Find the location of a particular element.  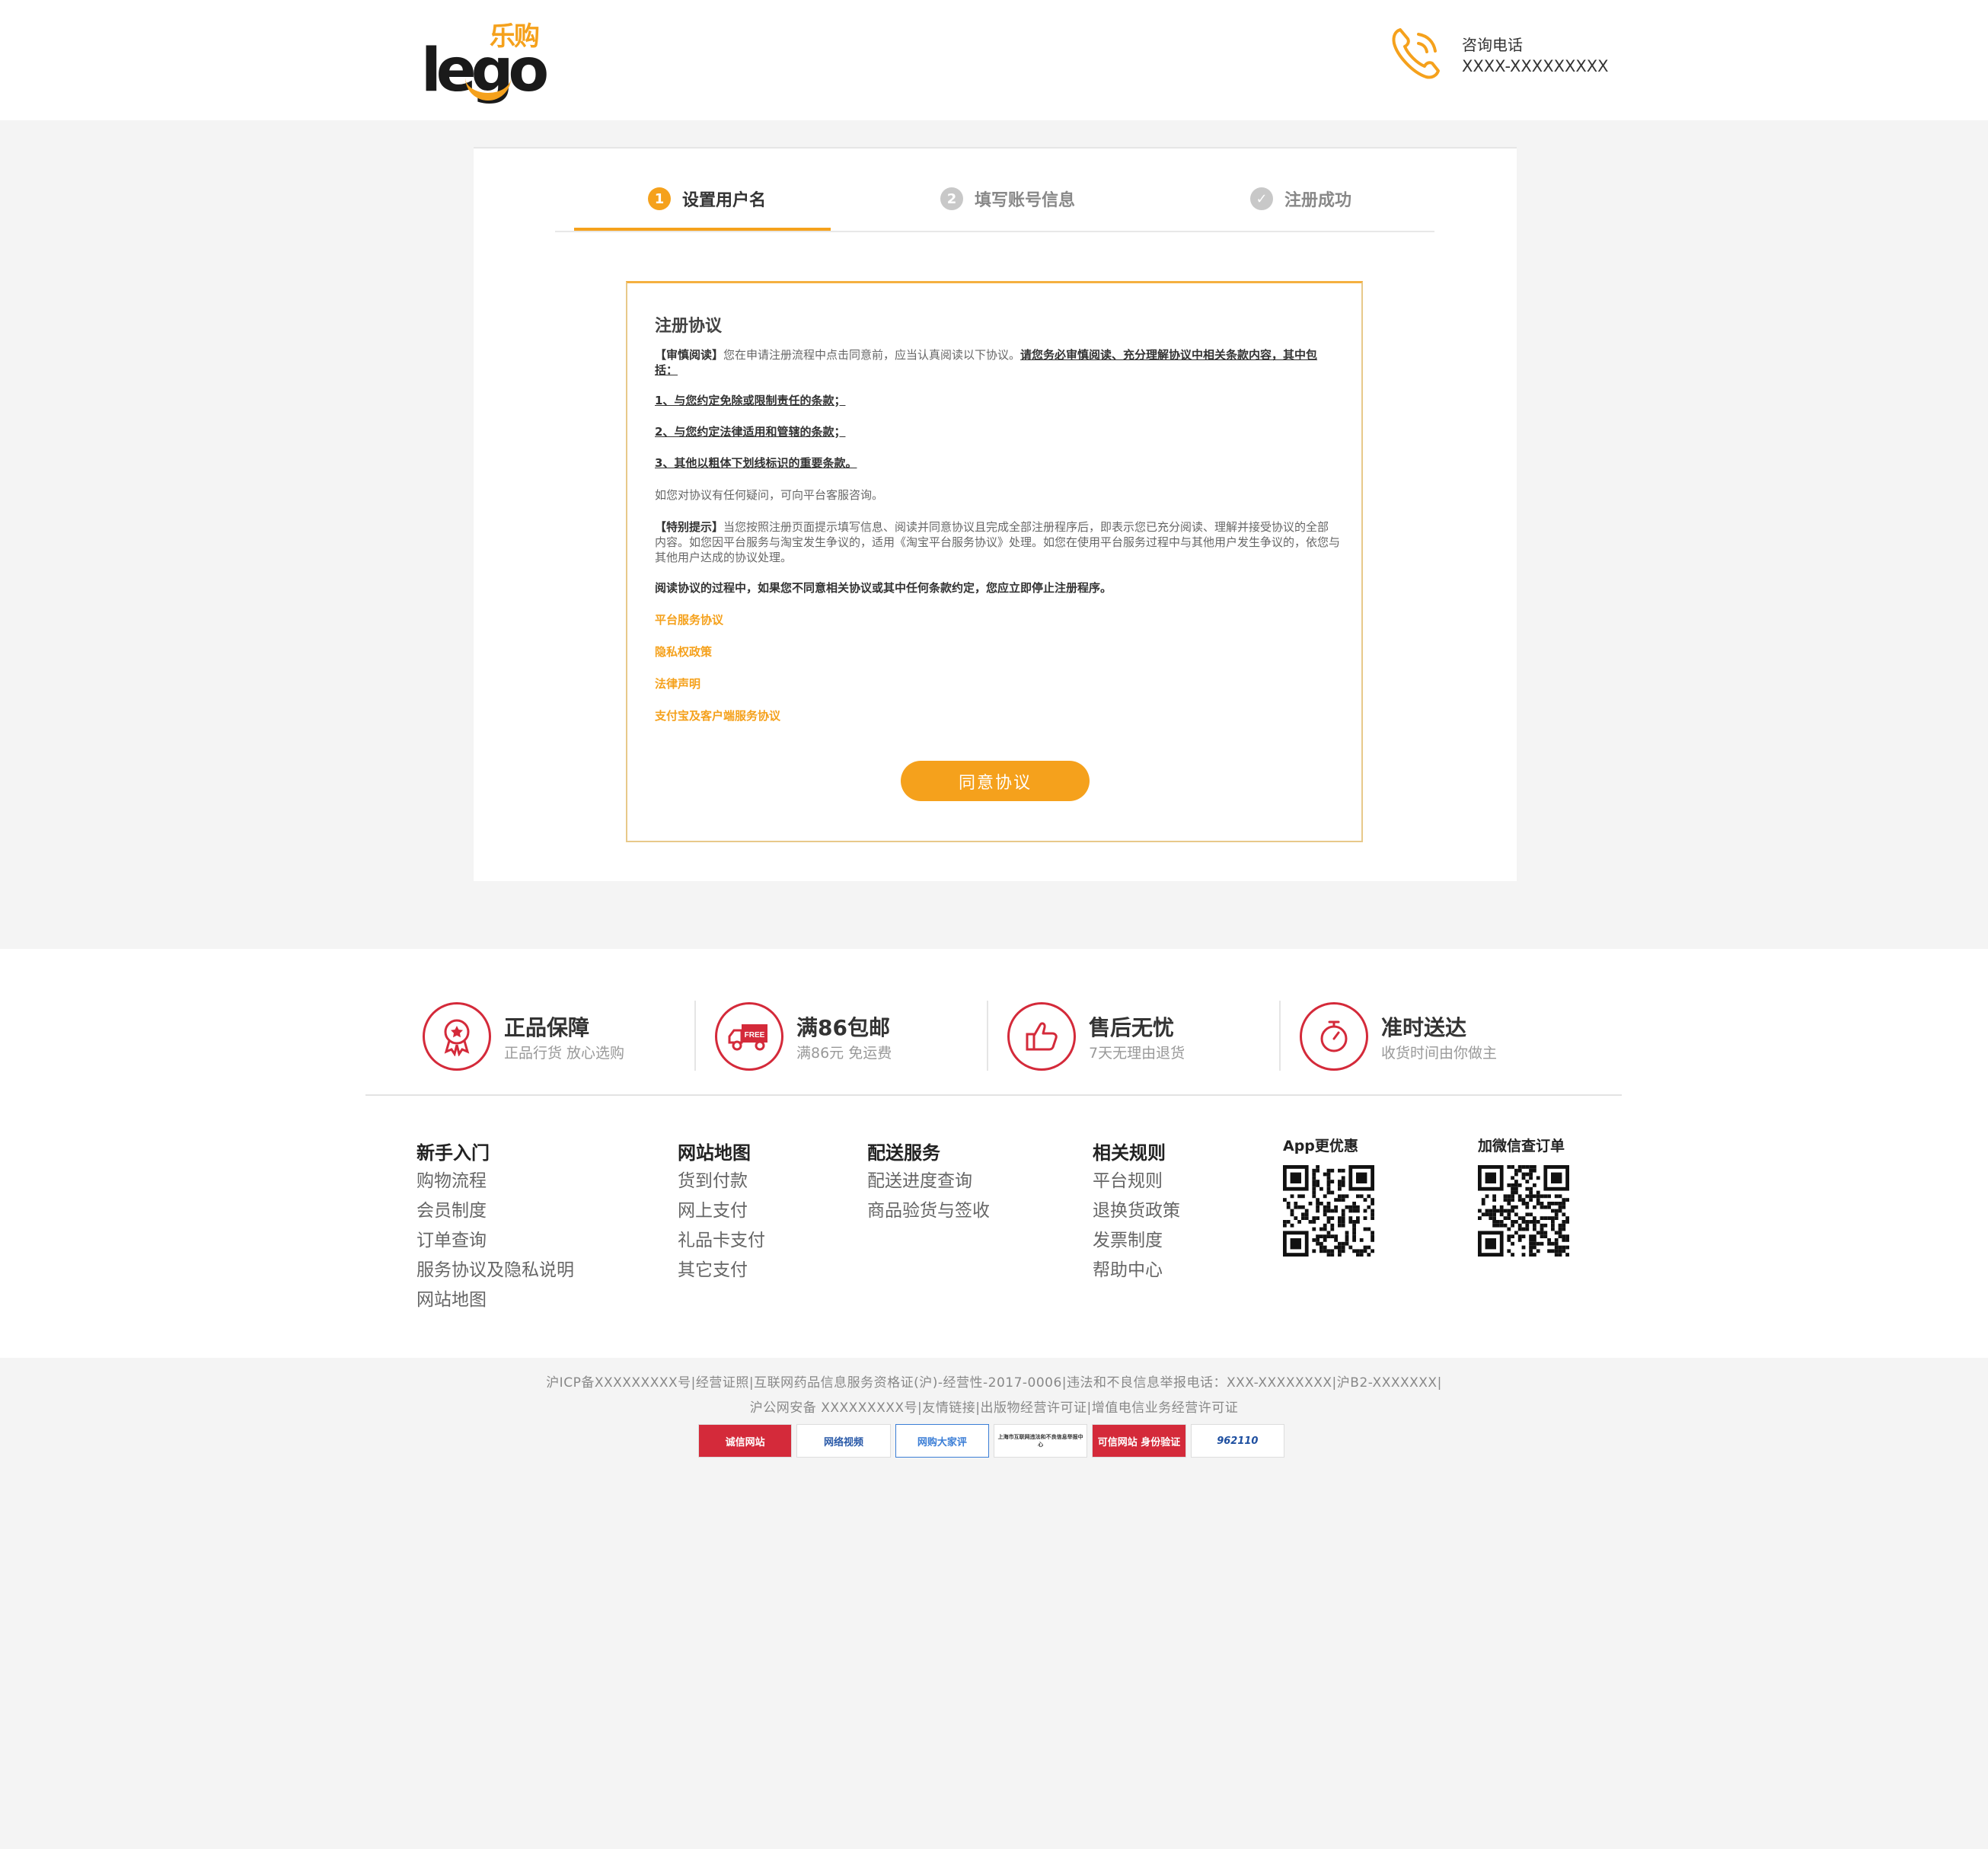

badge-credit-site: 诚信网站 is located at coordinates (745, 1441).